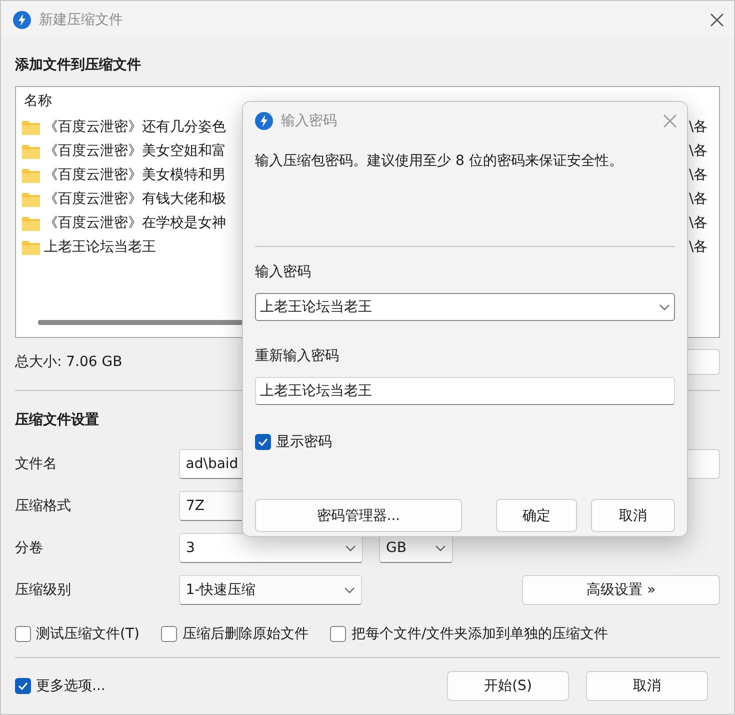  What do you see at coordinates (68, 362) in the screenshot?
I see `total-size: 总大小: 7.06 GB` at bounding box center [68, 362].